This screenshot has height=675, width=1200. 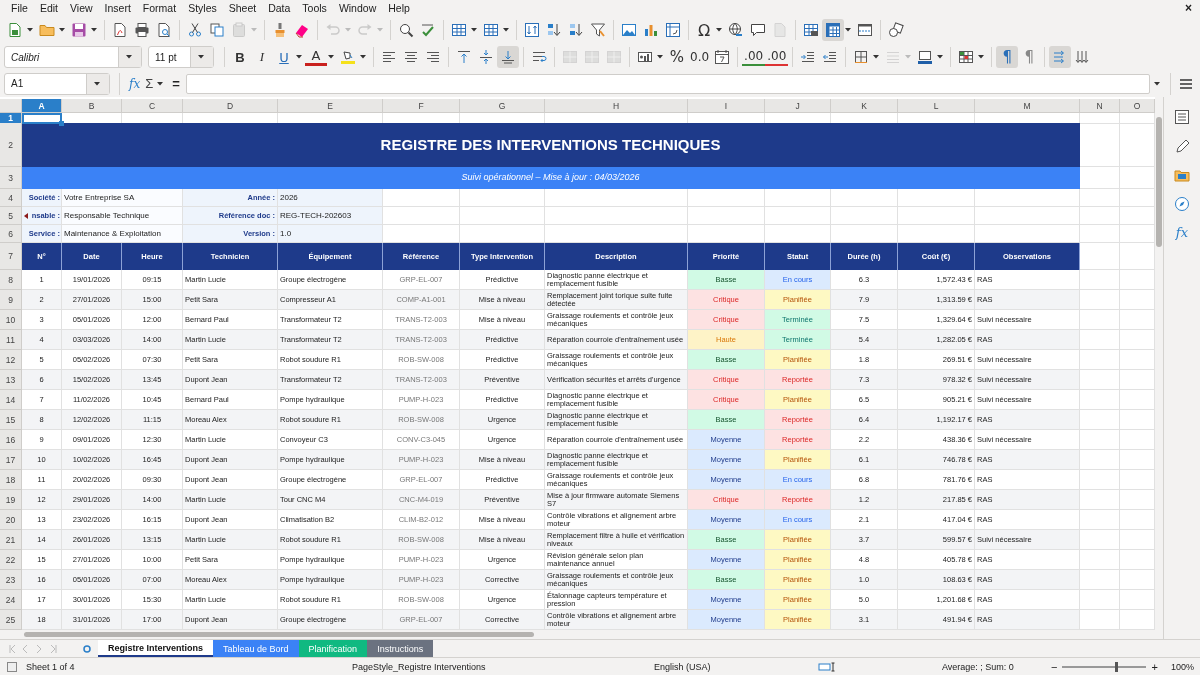 What do you see at coordinates (316, 57) in the screenshot?
I see `font-color-button: A` at bounding box center [316, 57].